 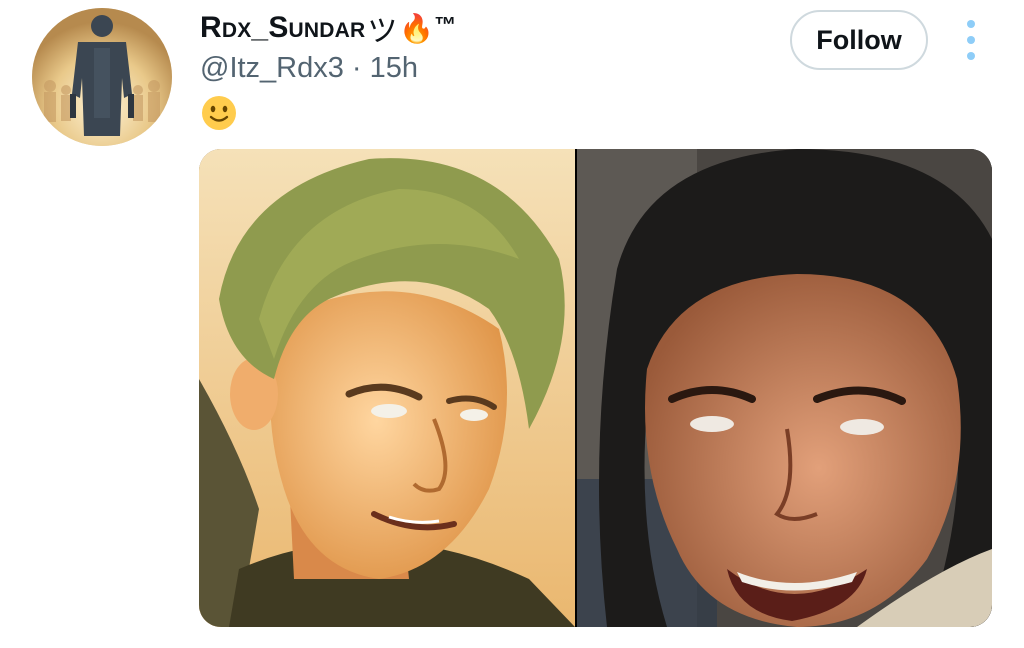 What do you see at coordinates (394, 68) in the screenshot?
I see `post-time: 15h` at bounding box center [394, 68].